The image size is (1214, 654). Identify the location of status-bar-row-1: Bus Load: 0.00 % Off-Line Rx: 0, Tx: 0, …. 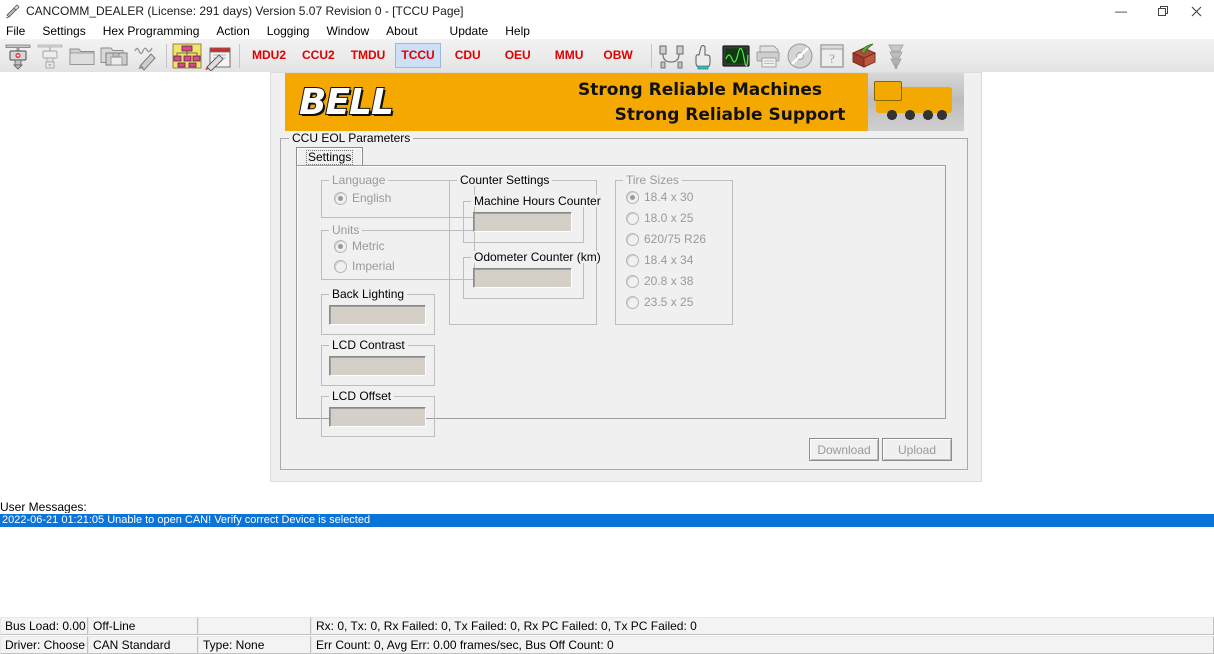
(607, 626).